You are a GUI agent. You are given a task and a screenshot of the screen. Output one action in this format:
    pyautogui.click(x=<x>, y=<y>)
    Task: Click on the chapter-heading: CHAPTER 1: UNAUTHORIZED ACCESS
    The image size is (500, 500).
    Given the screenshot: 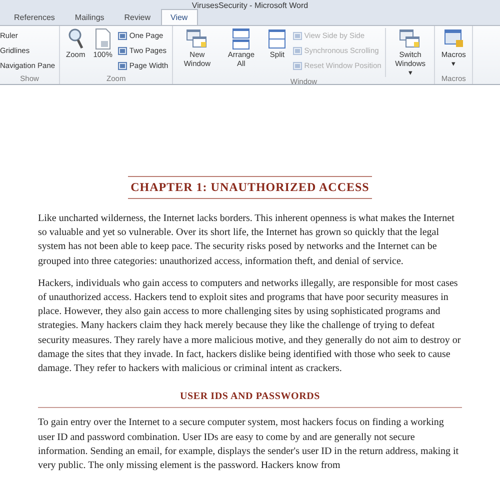 What is the action you would take?
    pyautogui.click(x=250, y=187)
    